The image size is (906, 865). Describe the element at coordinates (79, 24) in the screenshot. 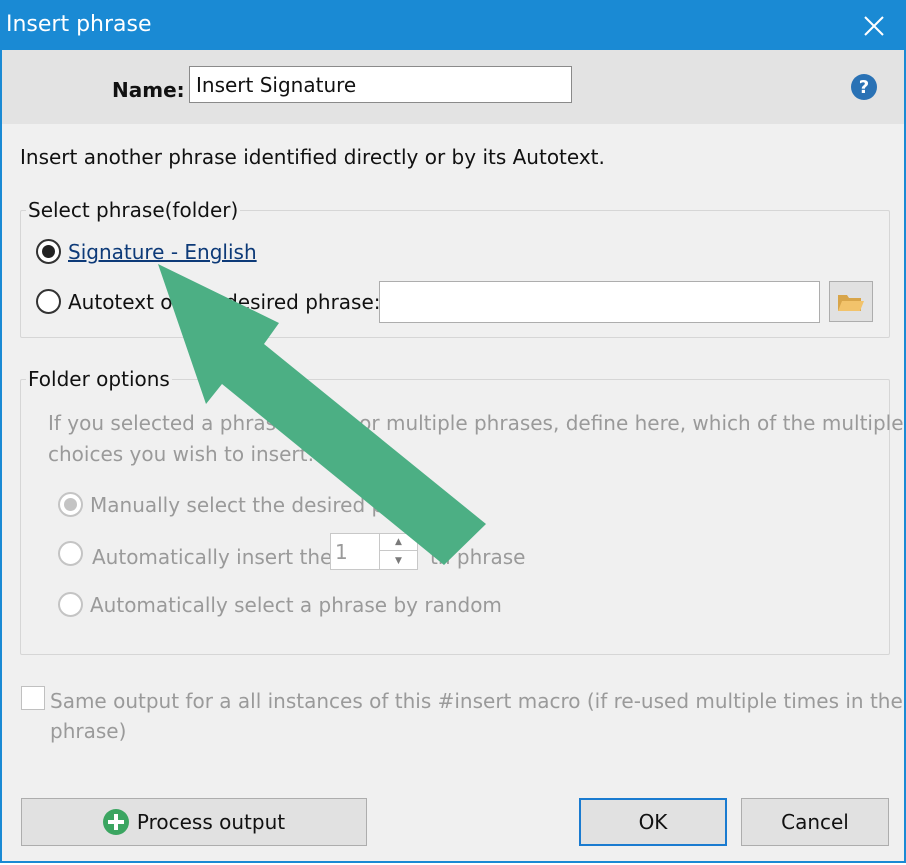

I see `window-title: Insert phrase` at that location.